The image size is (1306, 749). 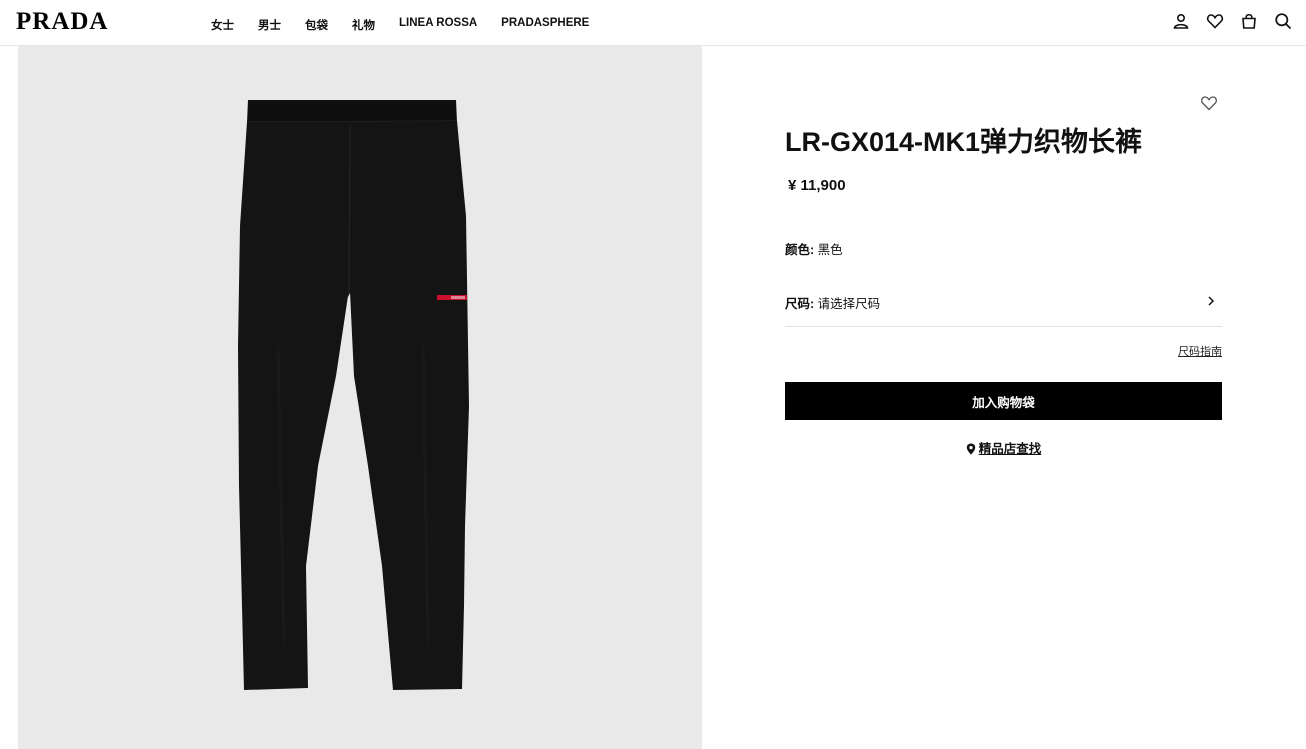 What do you see at coordinates (830, 250) in the screenshot?
I see `color-value: 黑色` at bounding box center [830, 250].